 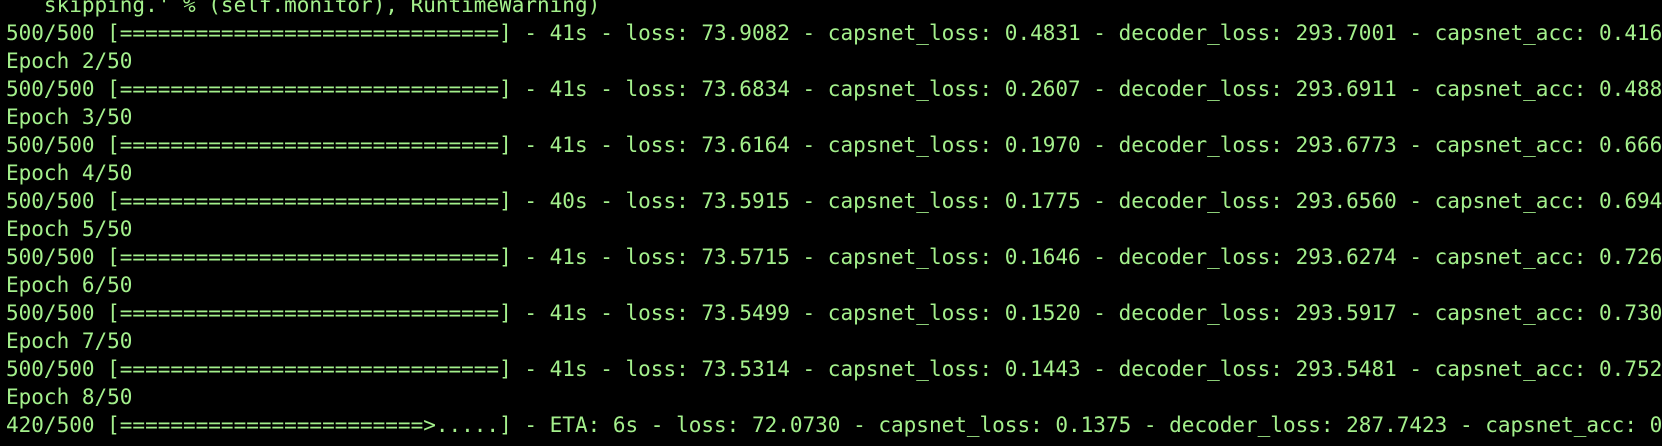 I want to click on epoch-header-line: Epoch 3/50, so click(x=69, y=117).